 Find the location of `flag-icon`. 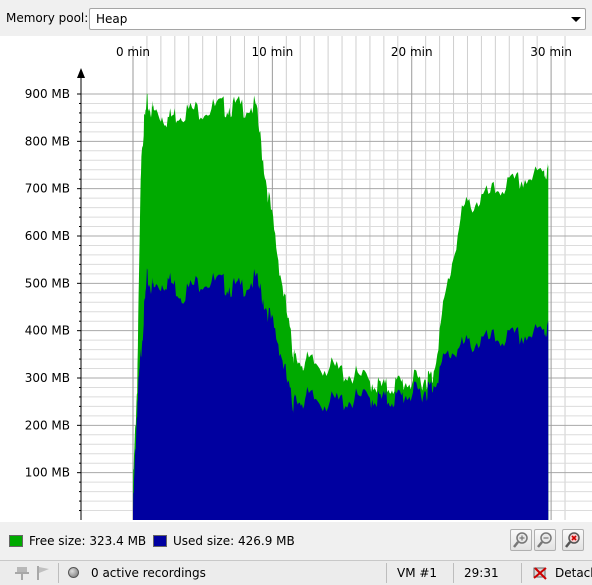

flag-icon is located at coordinates (42, 574).